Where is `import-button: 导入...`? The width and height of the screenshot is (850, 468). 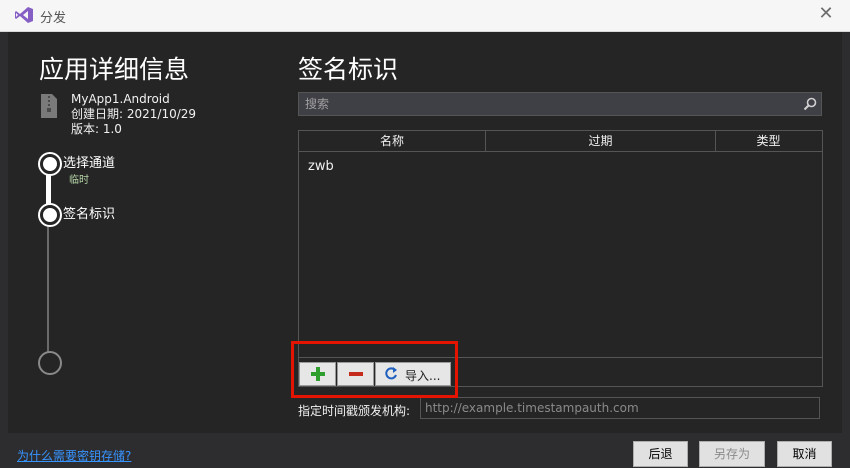 import-button: 导入... is located at coordinates (413, 374).